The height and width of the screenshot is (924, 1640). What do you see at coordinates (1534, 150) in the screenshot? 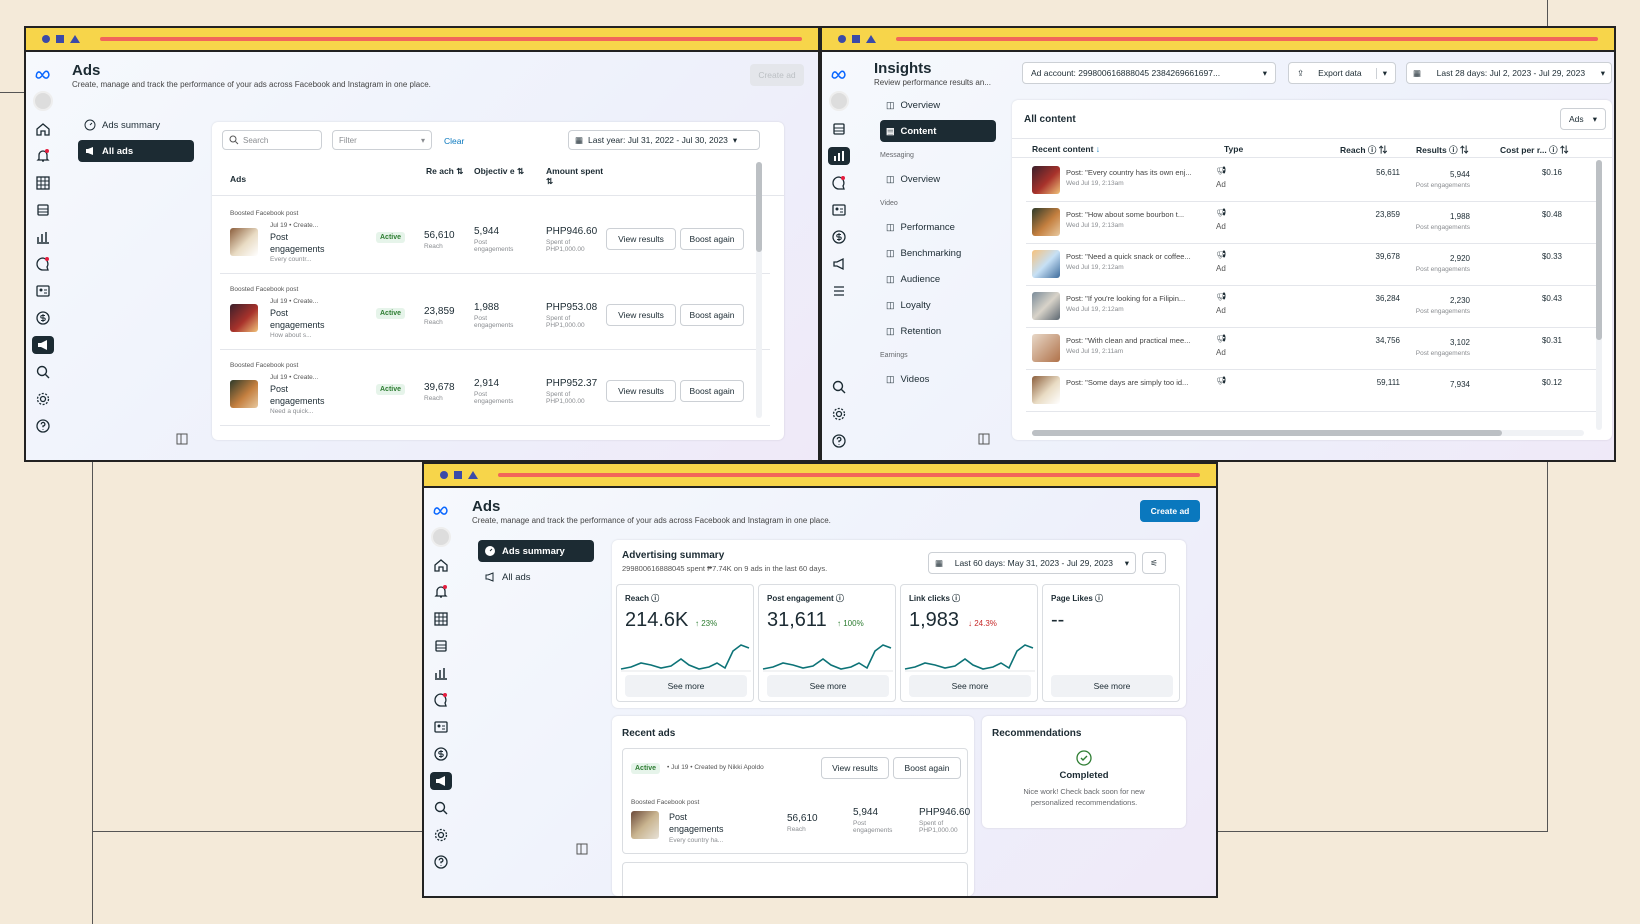
I see `col-cost: Cost per r... ⓘ ⇅` at bounding box center [1534, 150].